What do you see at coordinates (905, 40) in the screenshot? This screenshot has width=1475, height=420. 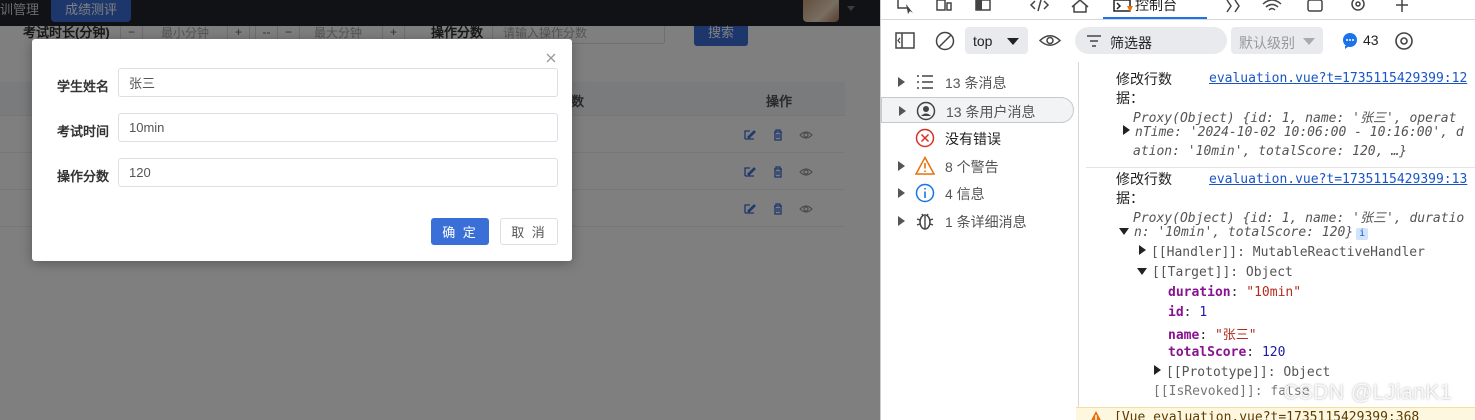 I see `sidebar-toggle-icon` at bounding box center [905, 40].